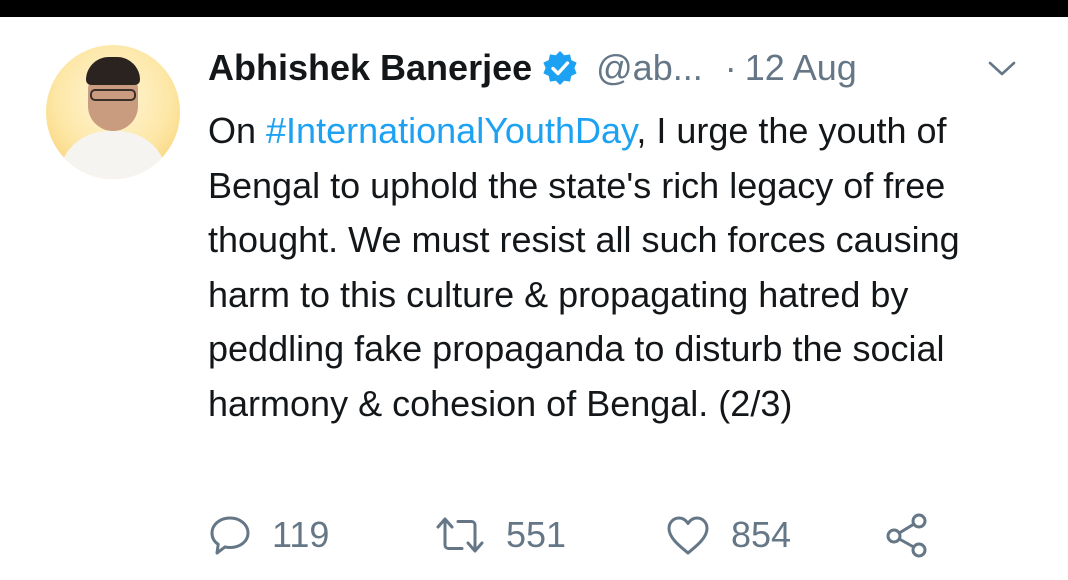 The width and height of the screenshot is (1068, 580). I want to click on avatar-hair, so click(113, 71).